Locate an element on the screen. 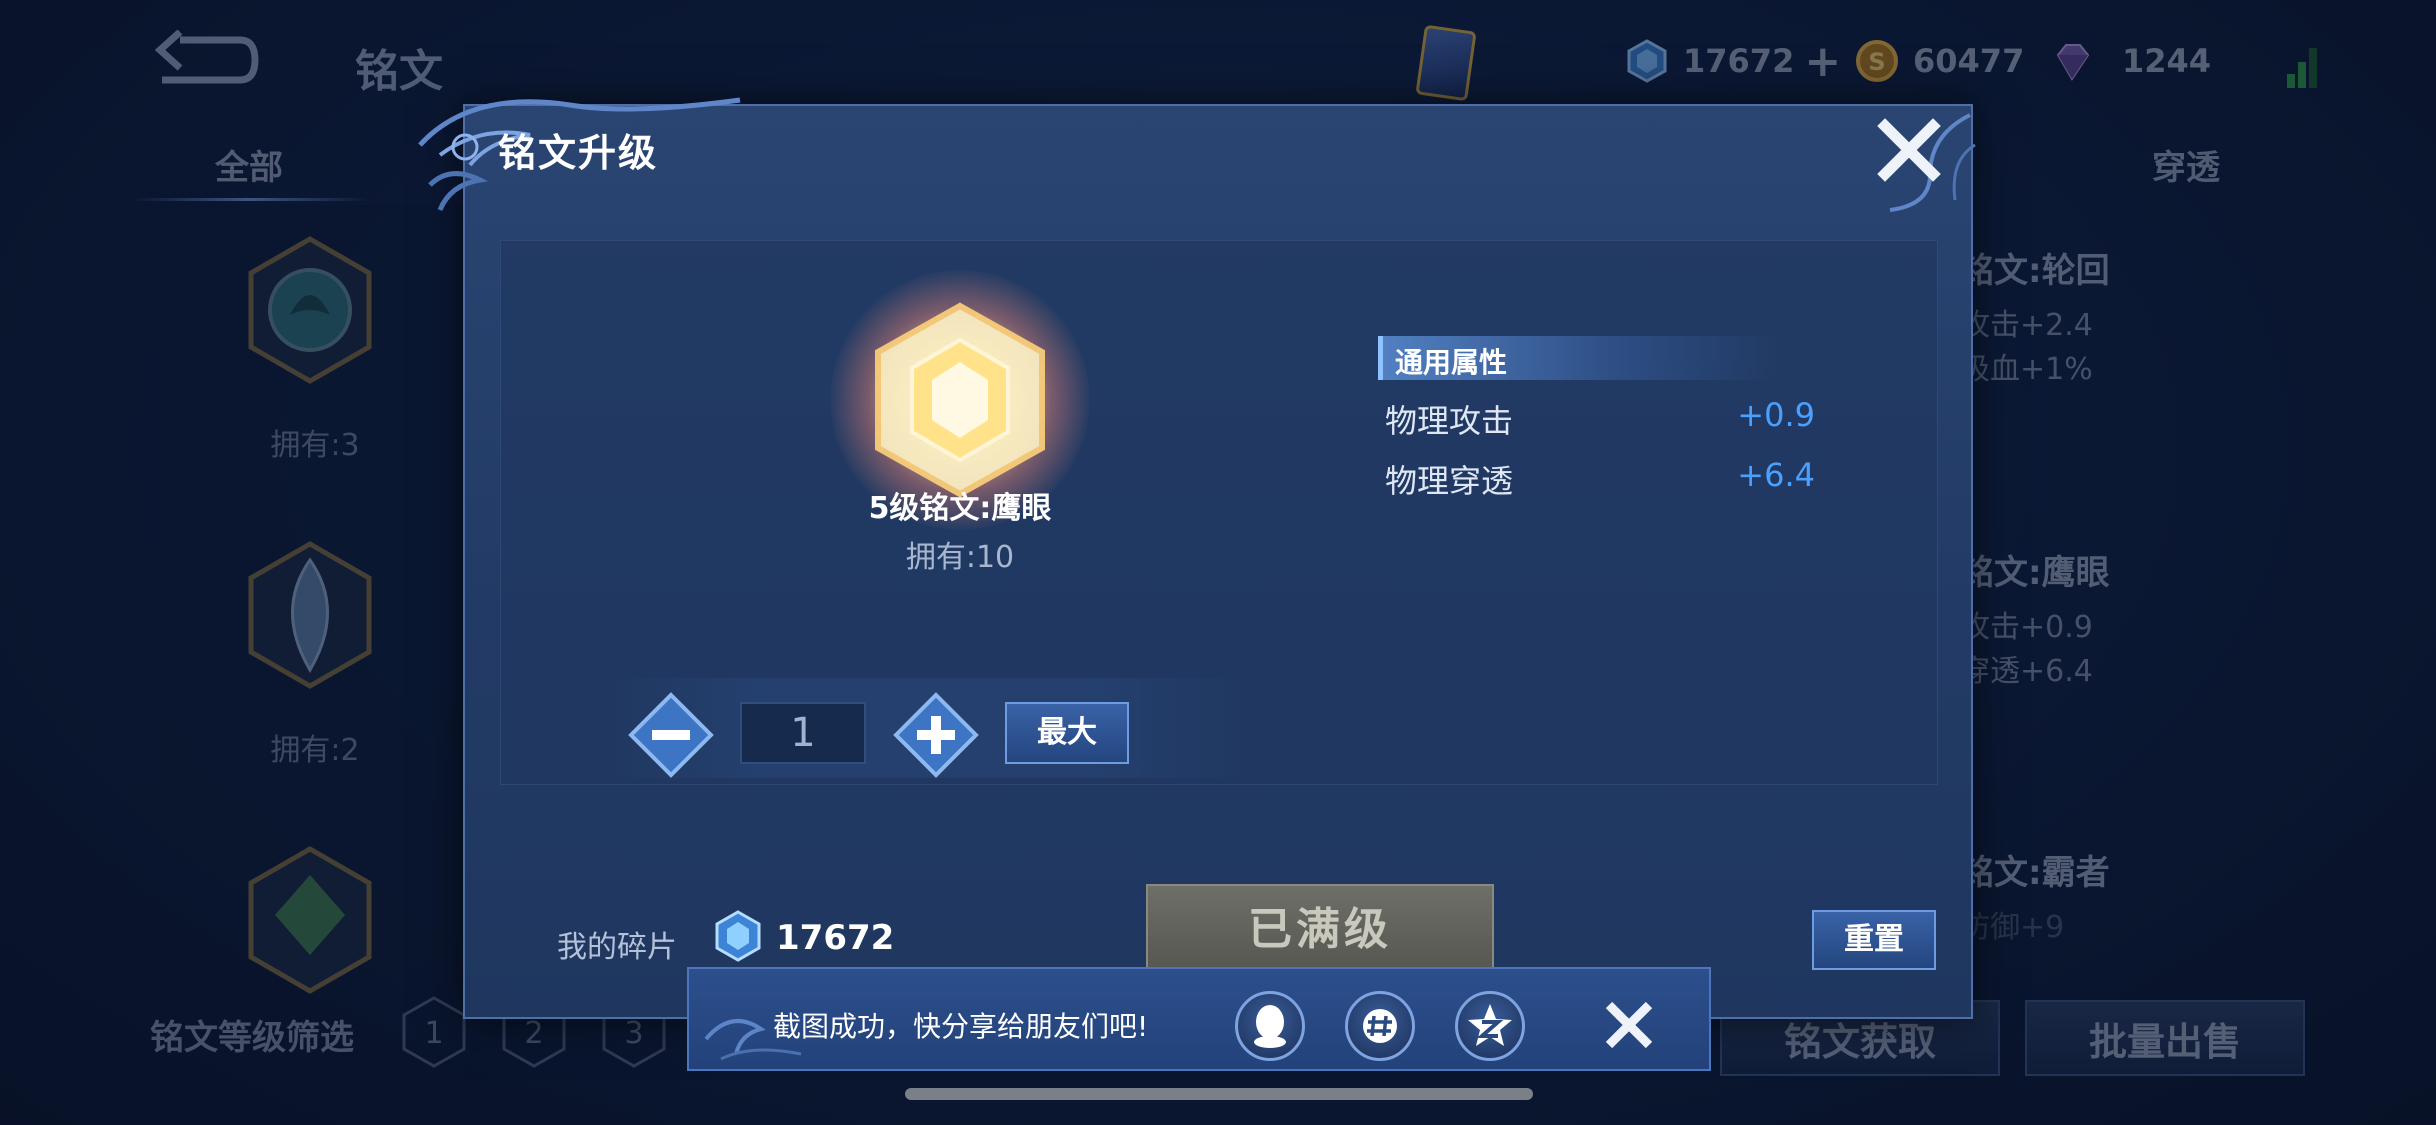  list-item: 铭文:鹰眼 攻击+0.9 穿透+6.4 is located at coordinates (2035, 619).